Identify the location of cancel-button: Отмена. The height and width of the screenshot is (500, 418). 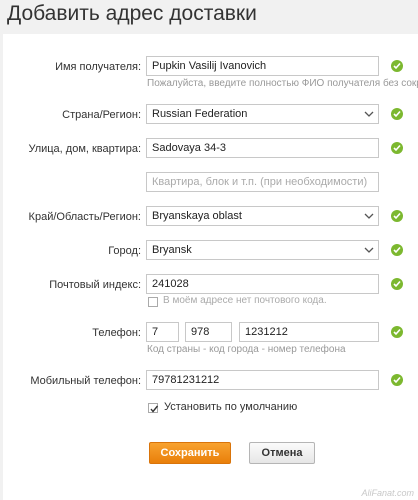
(282, 453).